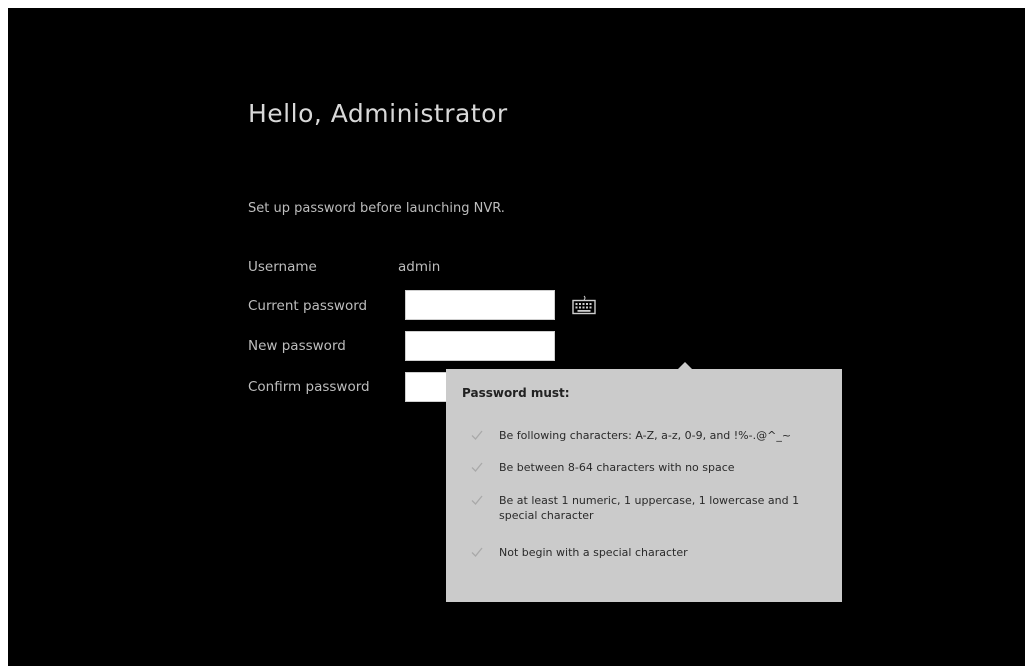  I want to click on tooltip-arrow, so click(685, 365).